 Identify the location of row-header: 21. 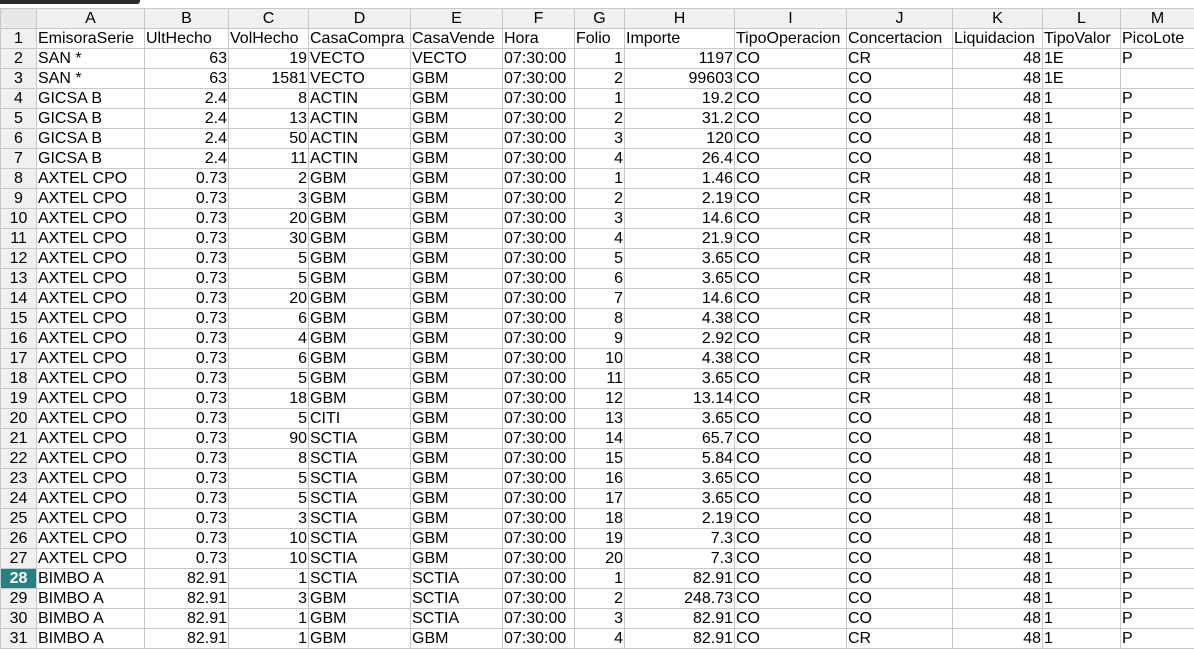
(19, 439).